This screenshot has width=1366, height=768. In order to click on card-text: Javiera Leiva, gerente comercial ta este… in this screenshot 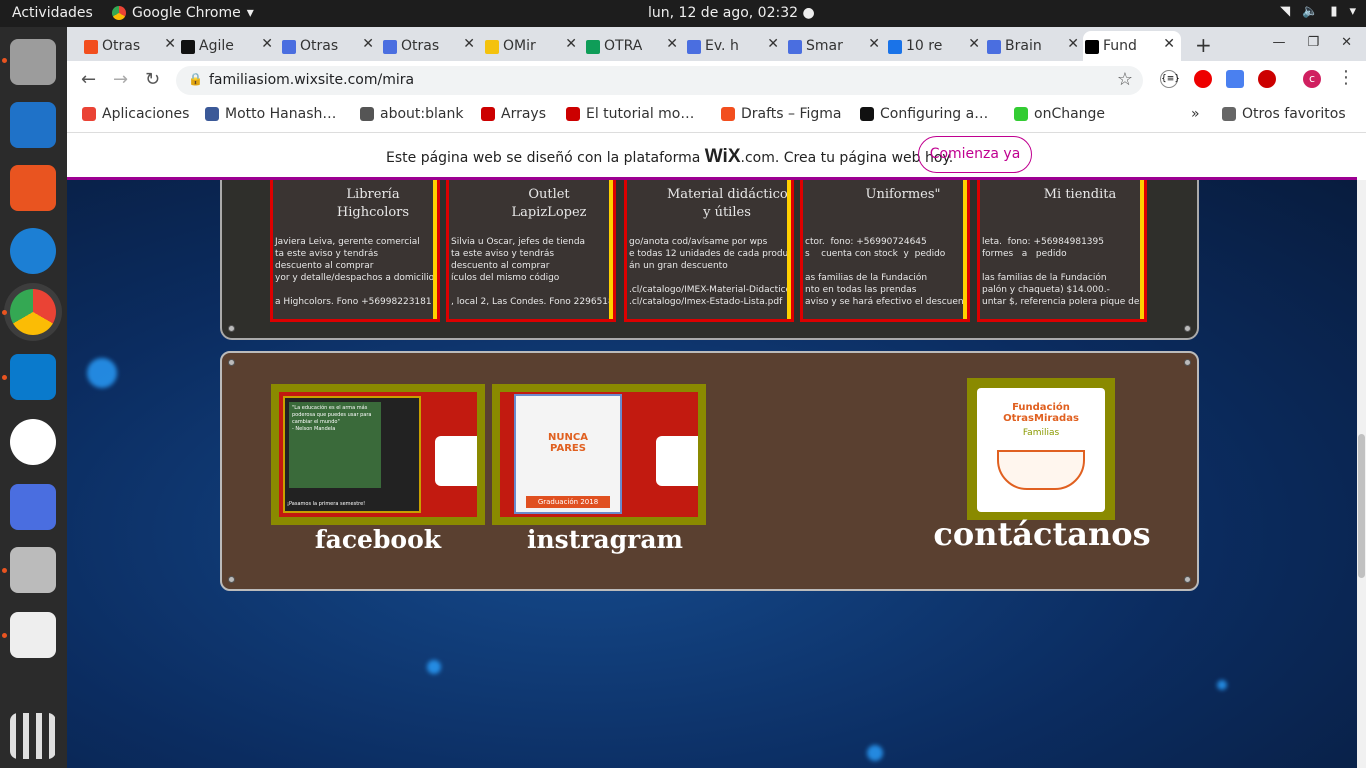, I will do `click(355, 272)`.